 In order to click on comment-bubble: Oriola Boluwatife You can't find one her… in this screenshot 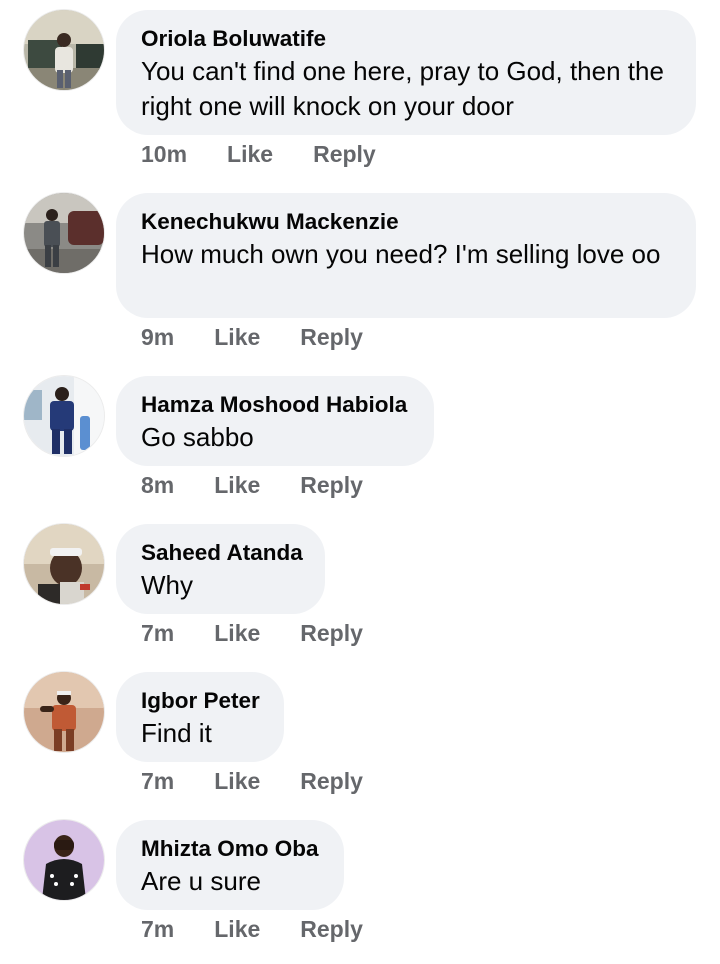, I will do `click(406, 72)`.